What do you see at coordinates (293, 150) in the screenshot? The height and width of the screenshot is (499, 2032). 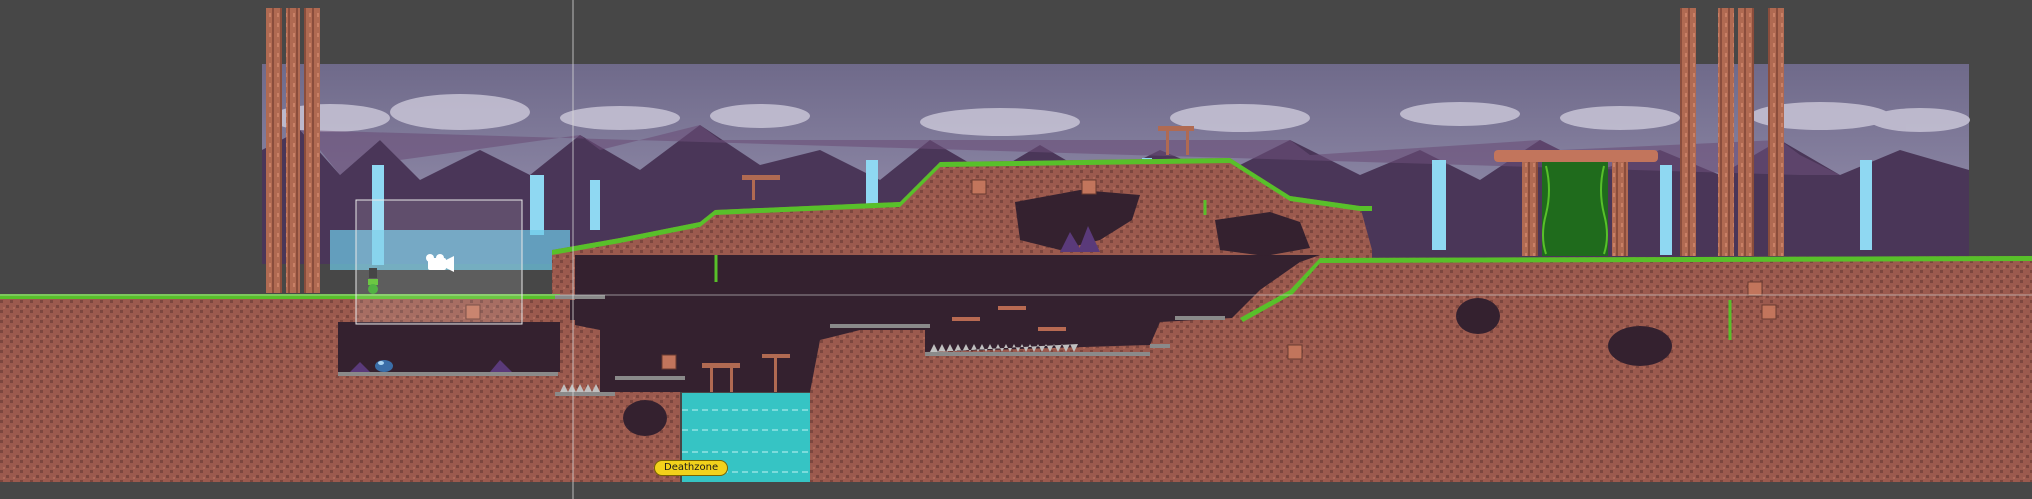 I see `left-tree-trunks` at bounding box center [293, 150].